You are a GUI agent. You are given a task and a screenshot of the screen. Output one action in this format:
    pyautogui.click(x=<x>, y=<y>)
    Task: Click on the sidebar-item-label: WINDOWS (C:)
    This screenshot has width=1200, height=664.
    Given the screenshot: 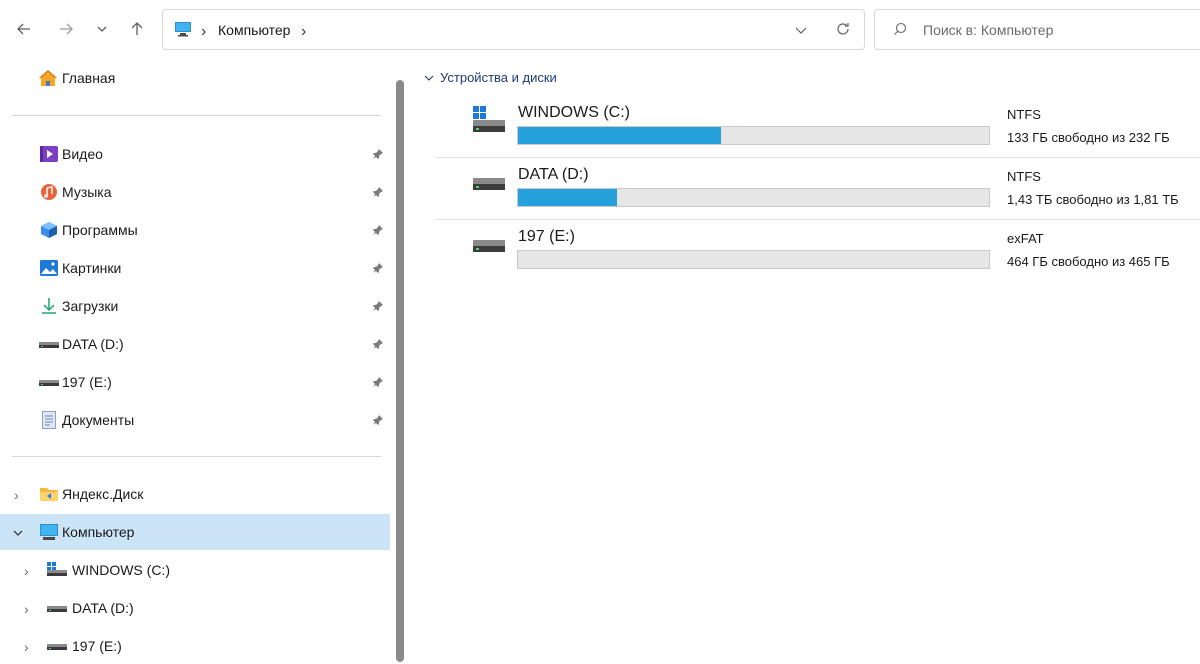 What is the action you would take?
    pyautogui.click(x=121, y=570)
    